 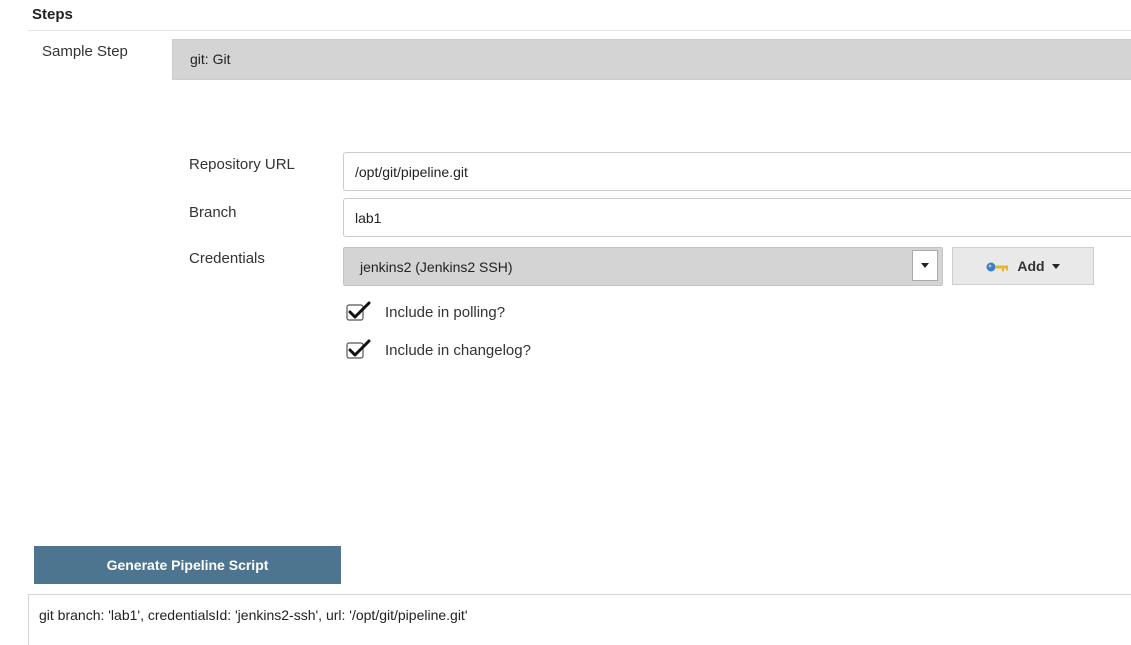 I want to click on include-changelog-option: Include in changelog?, so click(x=438, y=350).